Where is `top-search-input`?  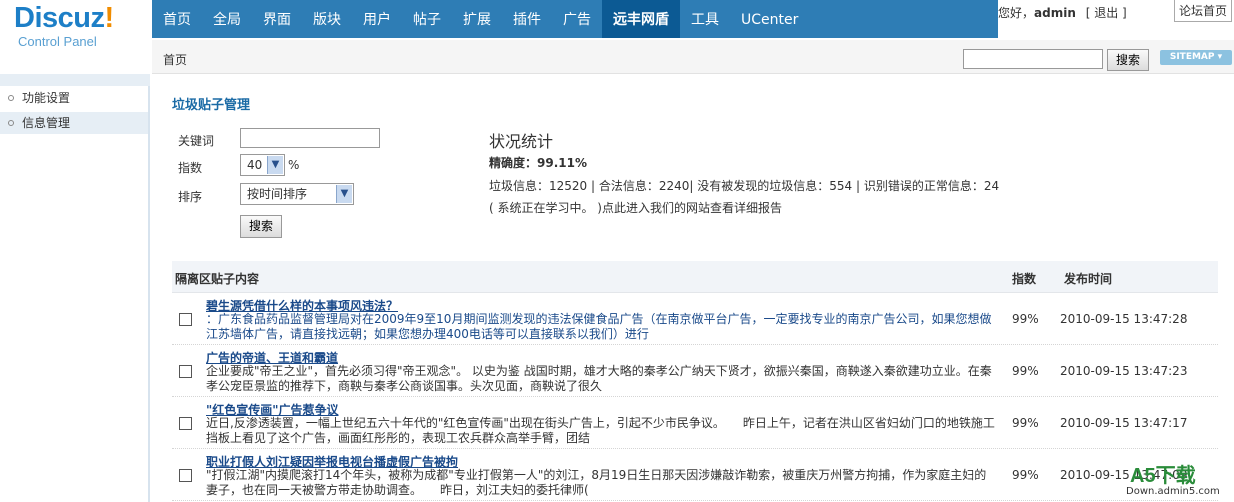 top-search-input is located at coordinates (1033, 59).